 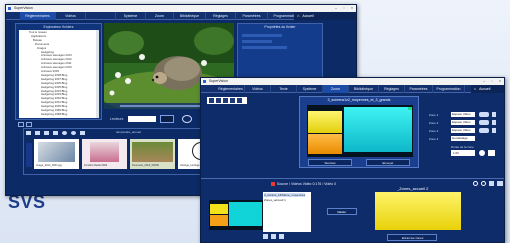 I want to click on tab-videos: Vidéos, so click(x=71, y=16).